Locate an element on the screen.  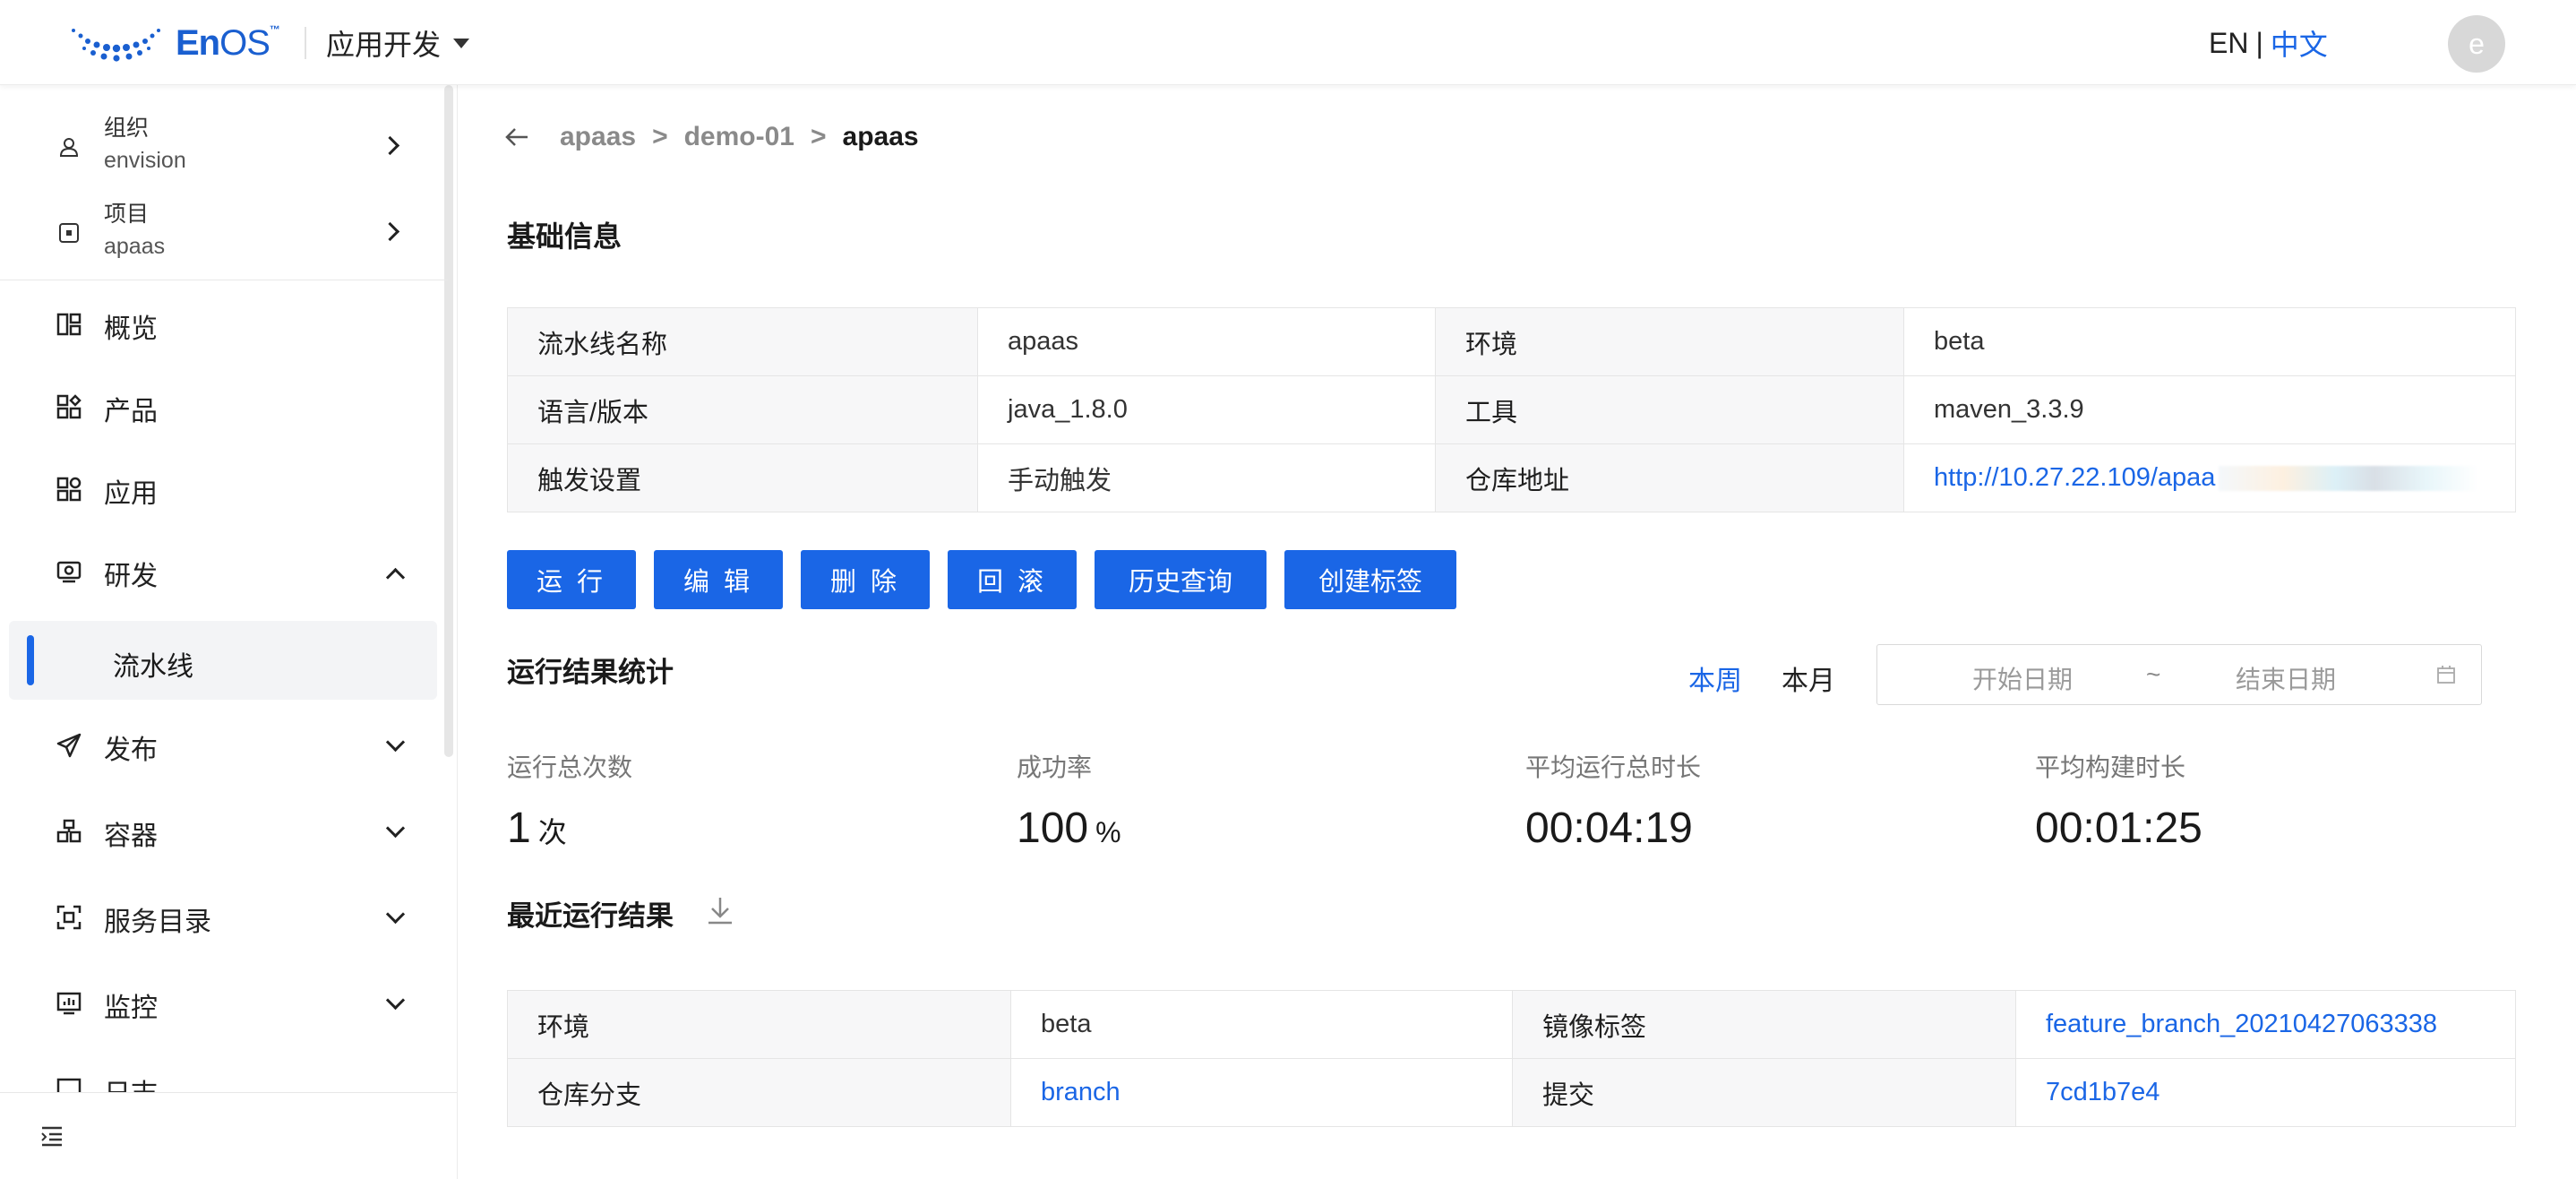
application-icon is located at coordinates (69, 489).